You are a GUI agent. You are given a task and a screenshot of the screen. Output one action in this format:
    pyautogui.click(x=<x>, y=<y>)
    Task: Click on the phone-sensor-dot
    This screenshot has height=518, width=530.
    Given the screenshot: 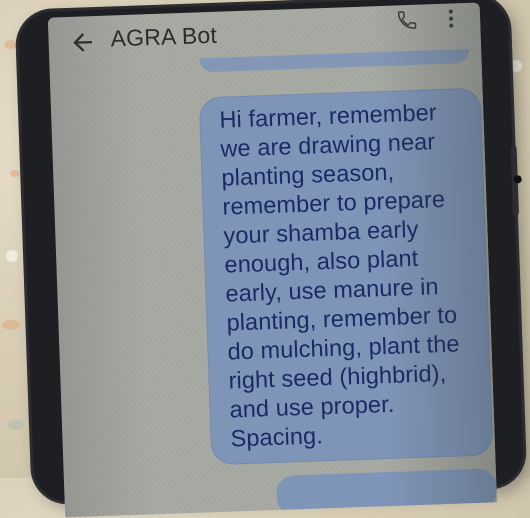 What is the action you would take?
    pyautogui.click(x=517, y=179)
    